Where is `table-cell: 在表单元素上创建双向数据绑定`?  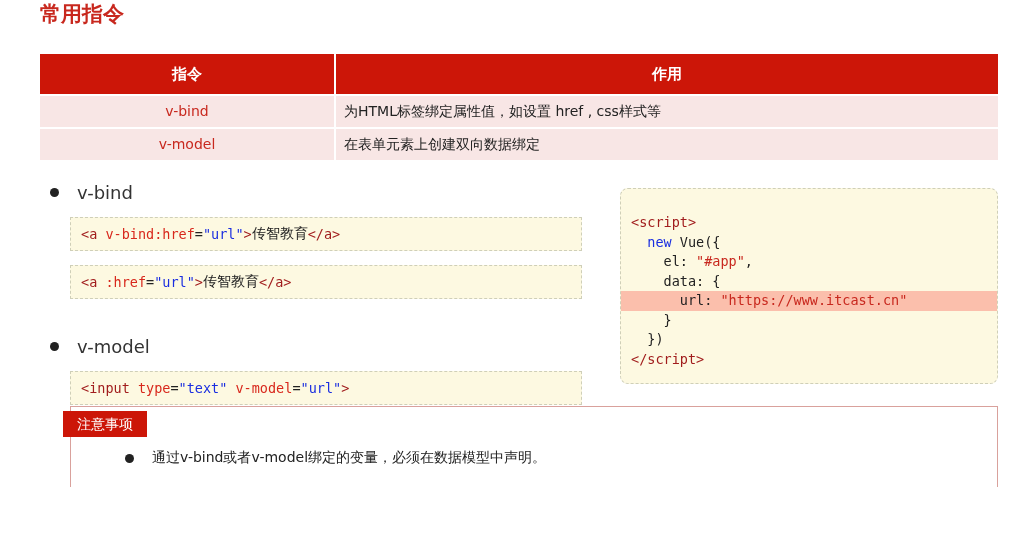
table-cell: 在表单元素上创建双向数据绑定 is located at coordinates (667, 144).